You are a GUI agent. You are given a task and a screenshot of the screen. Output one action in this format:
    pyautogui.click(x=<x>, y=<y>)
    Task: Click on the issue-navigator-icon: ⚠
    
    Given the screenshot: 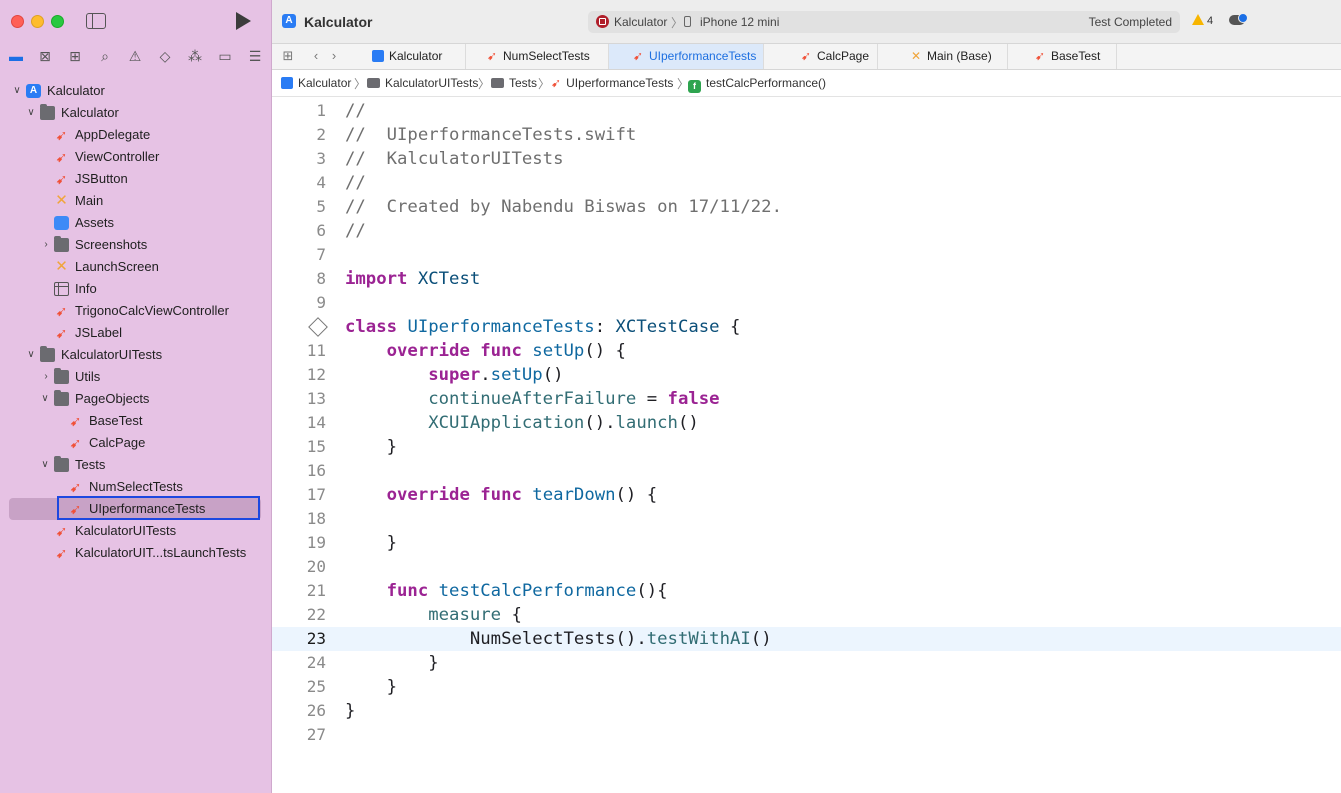 What is the action you would take?
    pyautogui.click(x=135, y=56)
    